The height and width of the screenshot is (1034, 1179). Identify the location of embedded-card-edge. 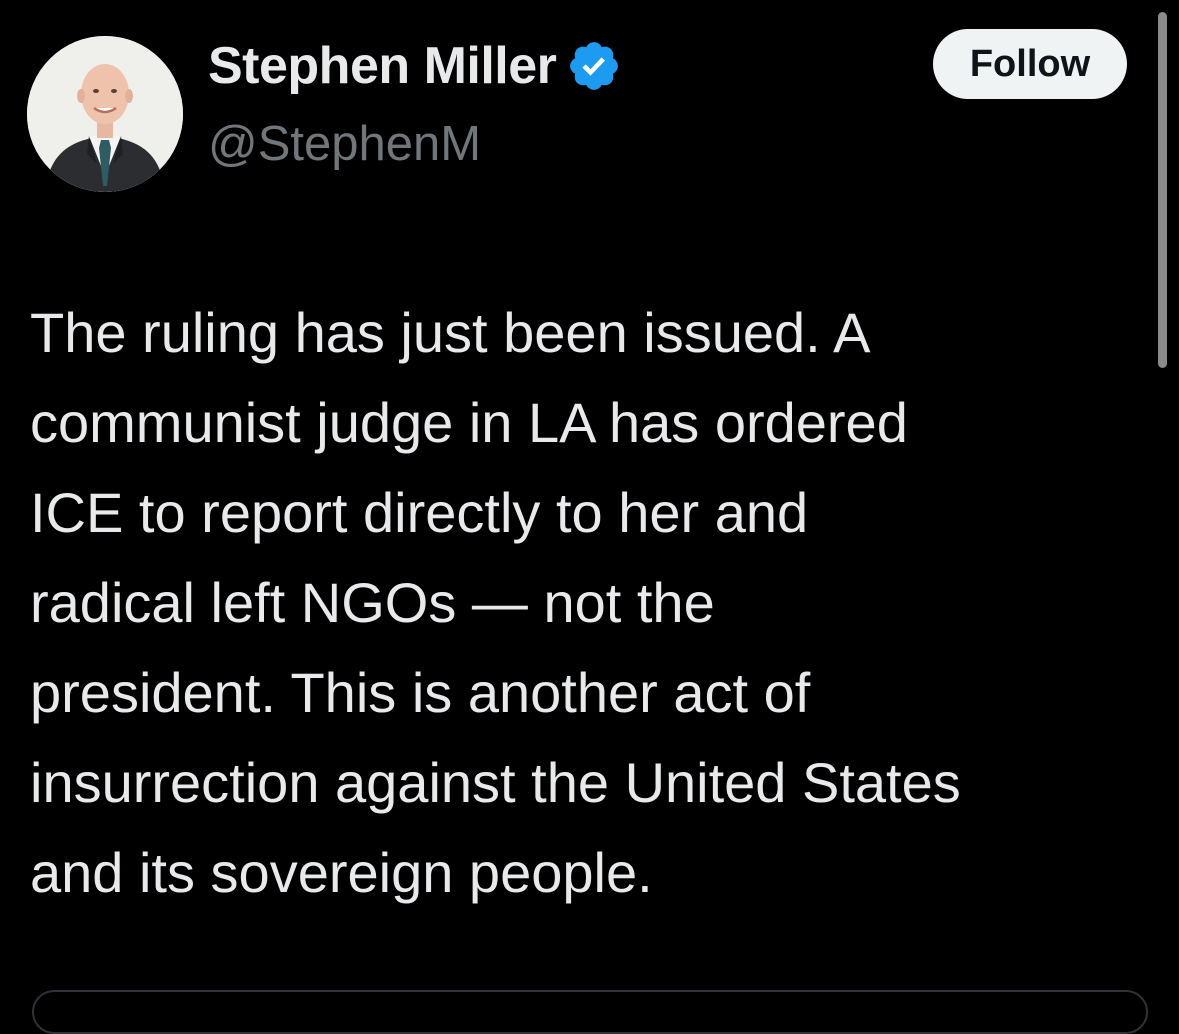
(590, 1012).